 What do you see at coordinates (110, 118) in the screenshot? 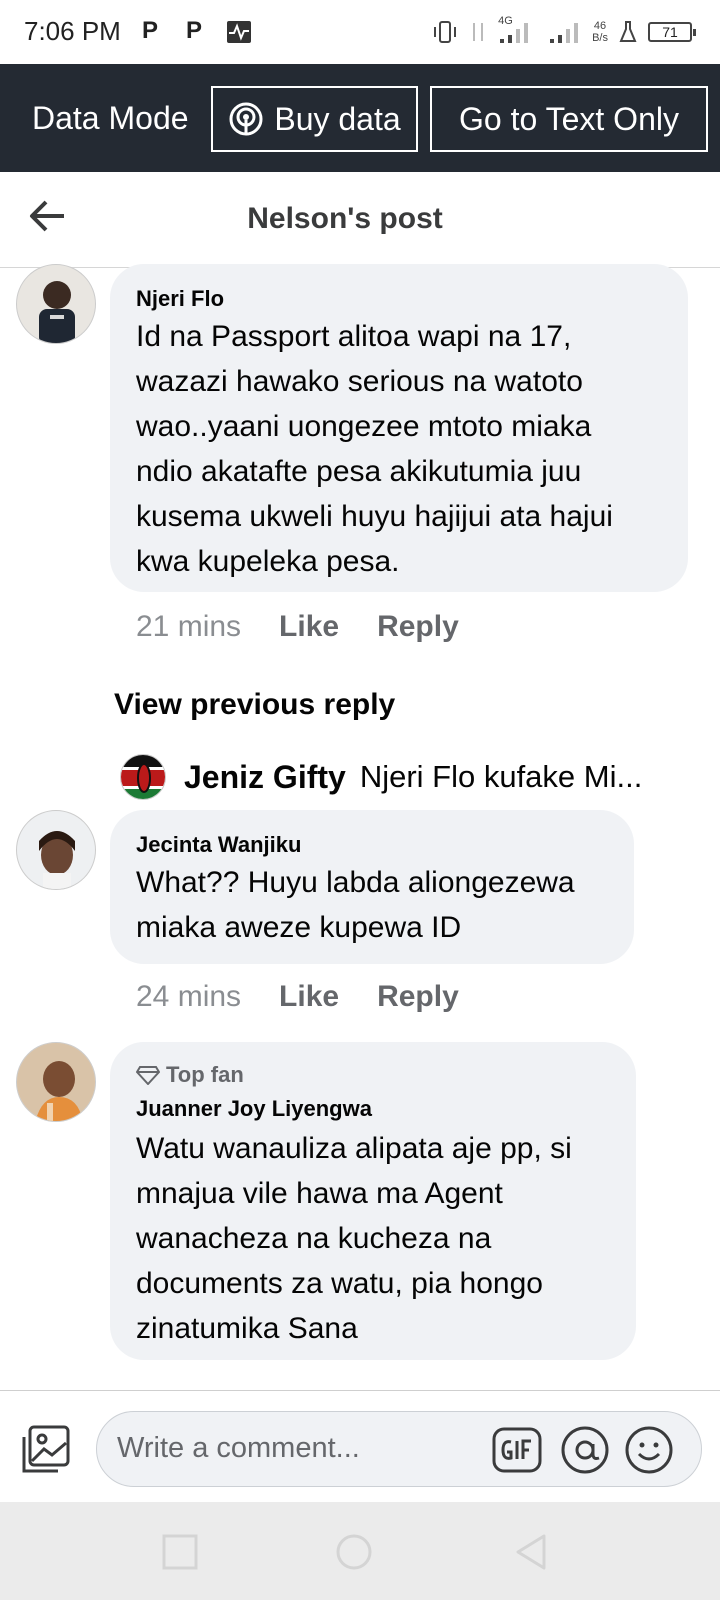
I see `data-mode-label: Data Mode` at bounding box center [110, 118].